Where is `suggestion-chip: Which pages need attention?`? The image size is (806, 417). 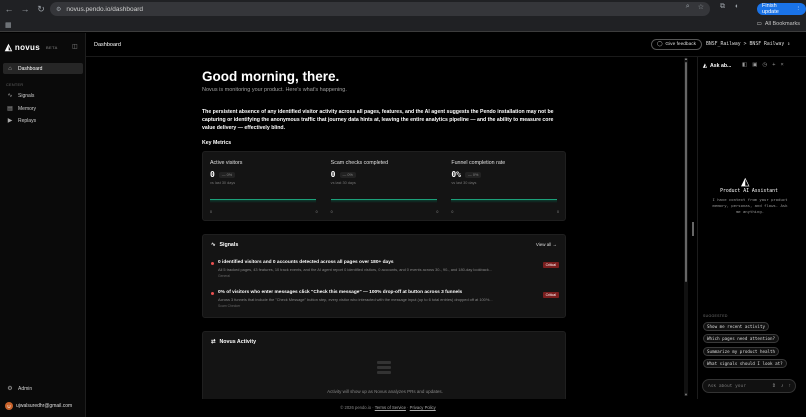
suggestion-chip: Which pages need attention? is located at coordinates (741, 338).